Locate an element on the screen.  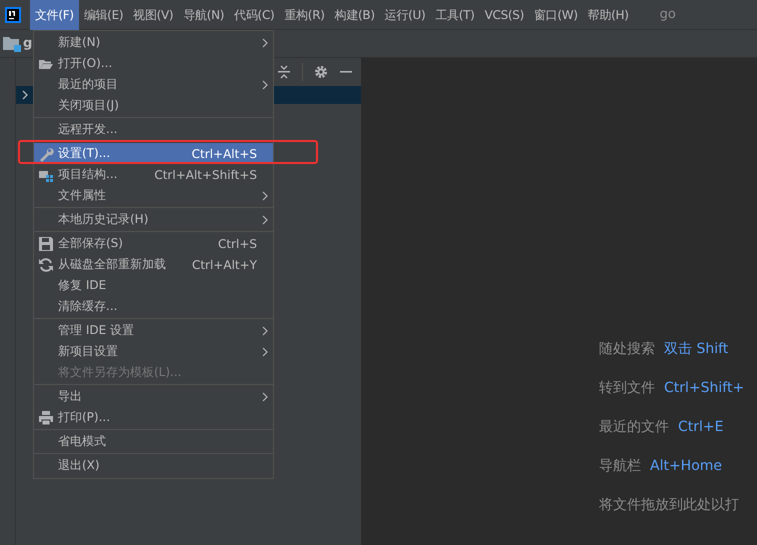
menu-item: 新项目设置 is located at coordinates (153, 351).